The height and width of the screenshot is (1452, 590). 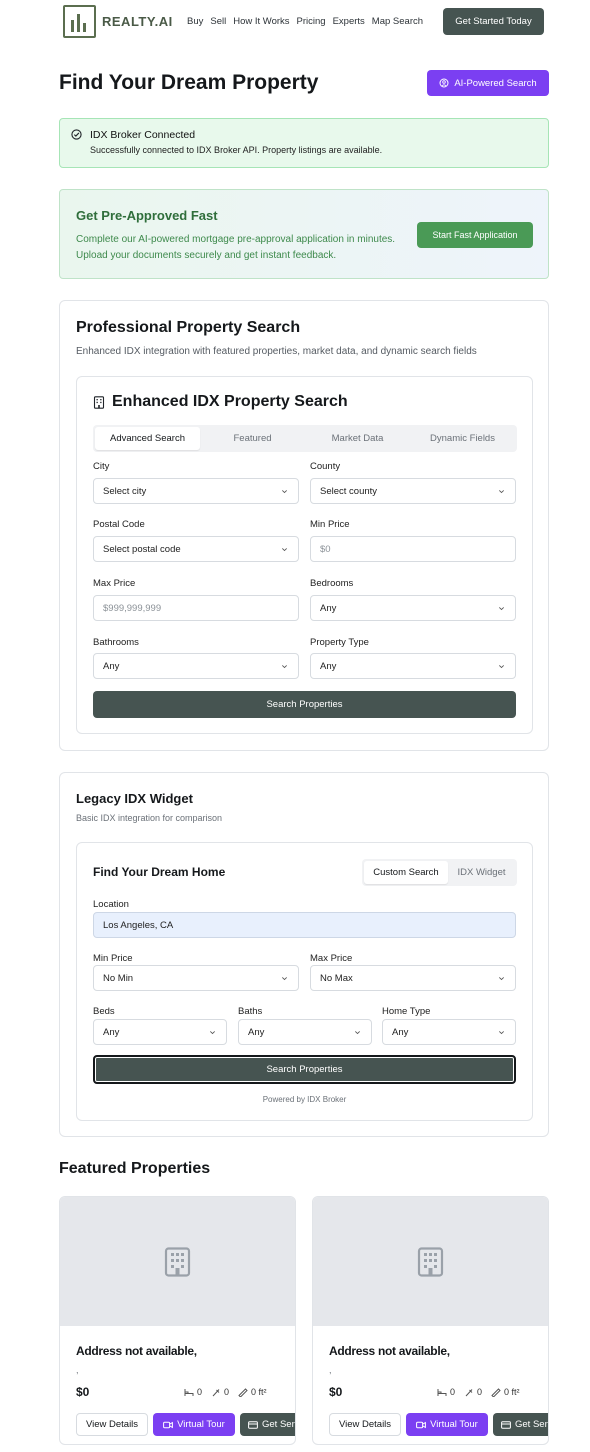 What do you see at coordinates (397, 21) in the screenshot?
I see `nav-link-map-search: Map Search` at bounding box center [397, 21].